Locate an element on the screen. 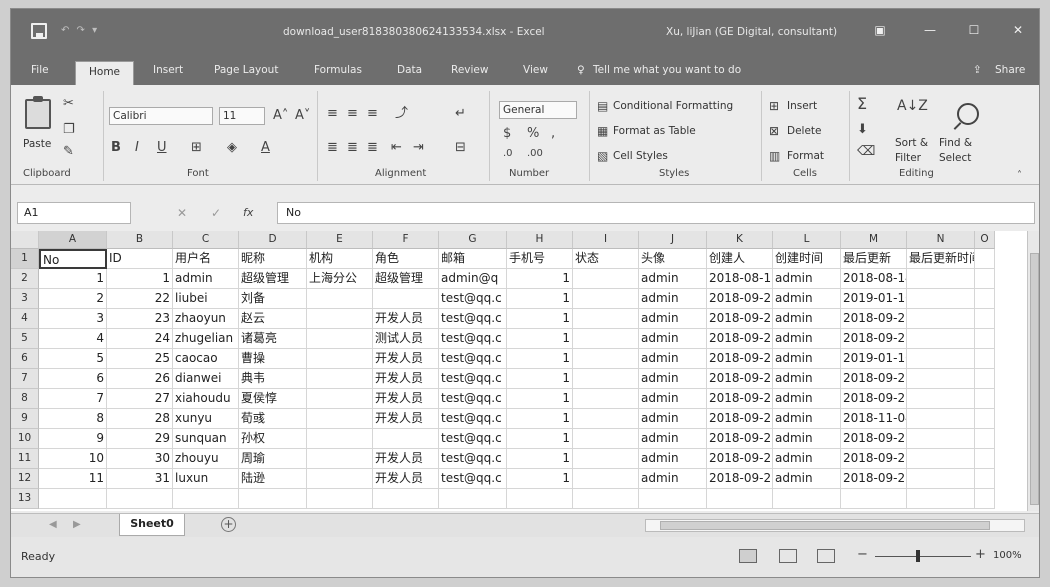 Image resolution: width=1050 pixels, height=587 pixels. tab-insert: Insert is located at coordinates (168, 70).